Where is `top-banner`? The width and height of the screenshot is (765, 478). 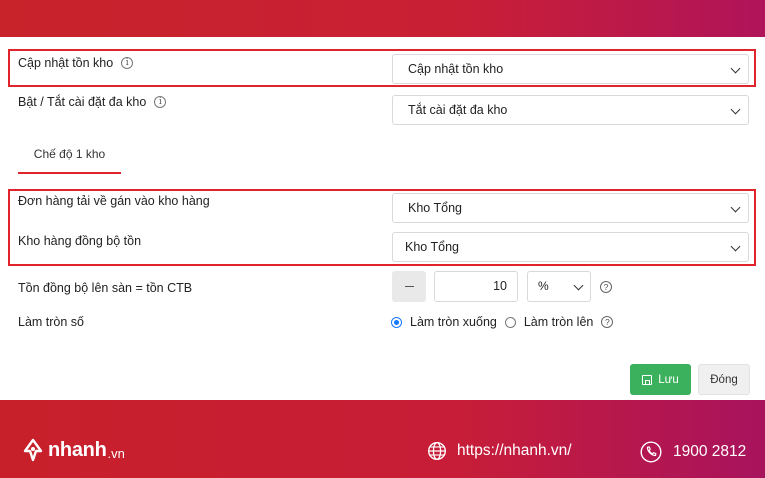
top-banner is located at coordinates (382, 18).